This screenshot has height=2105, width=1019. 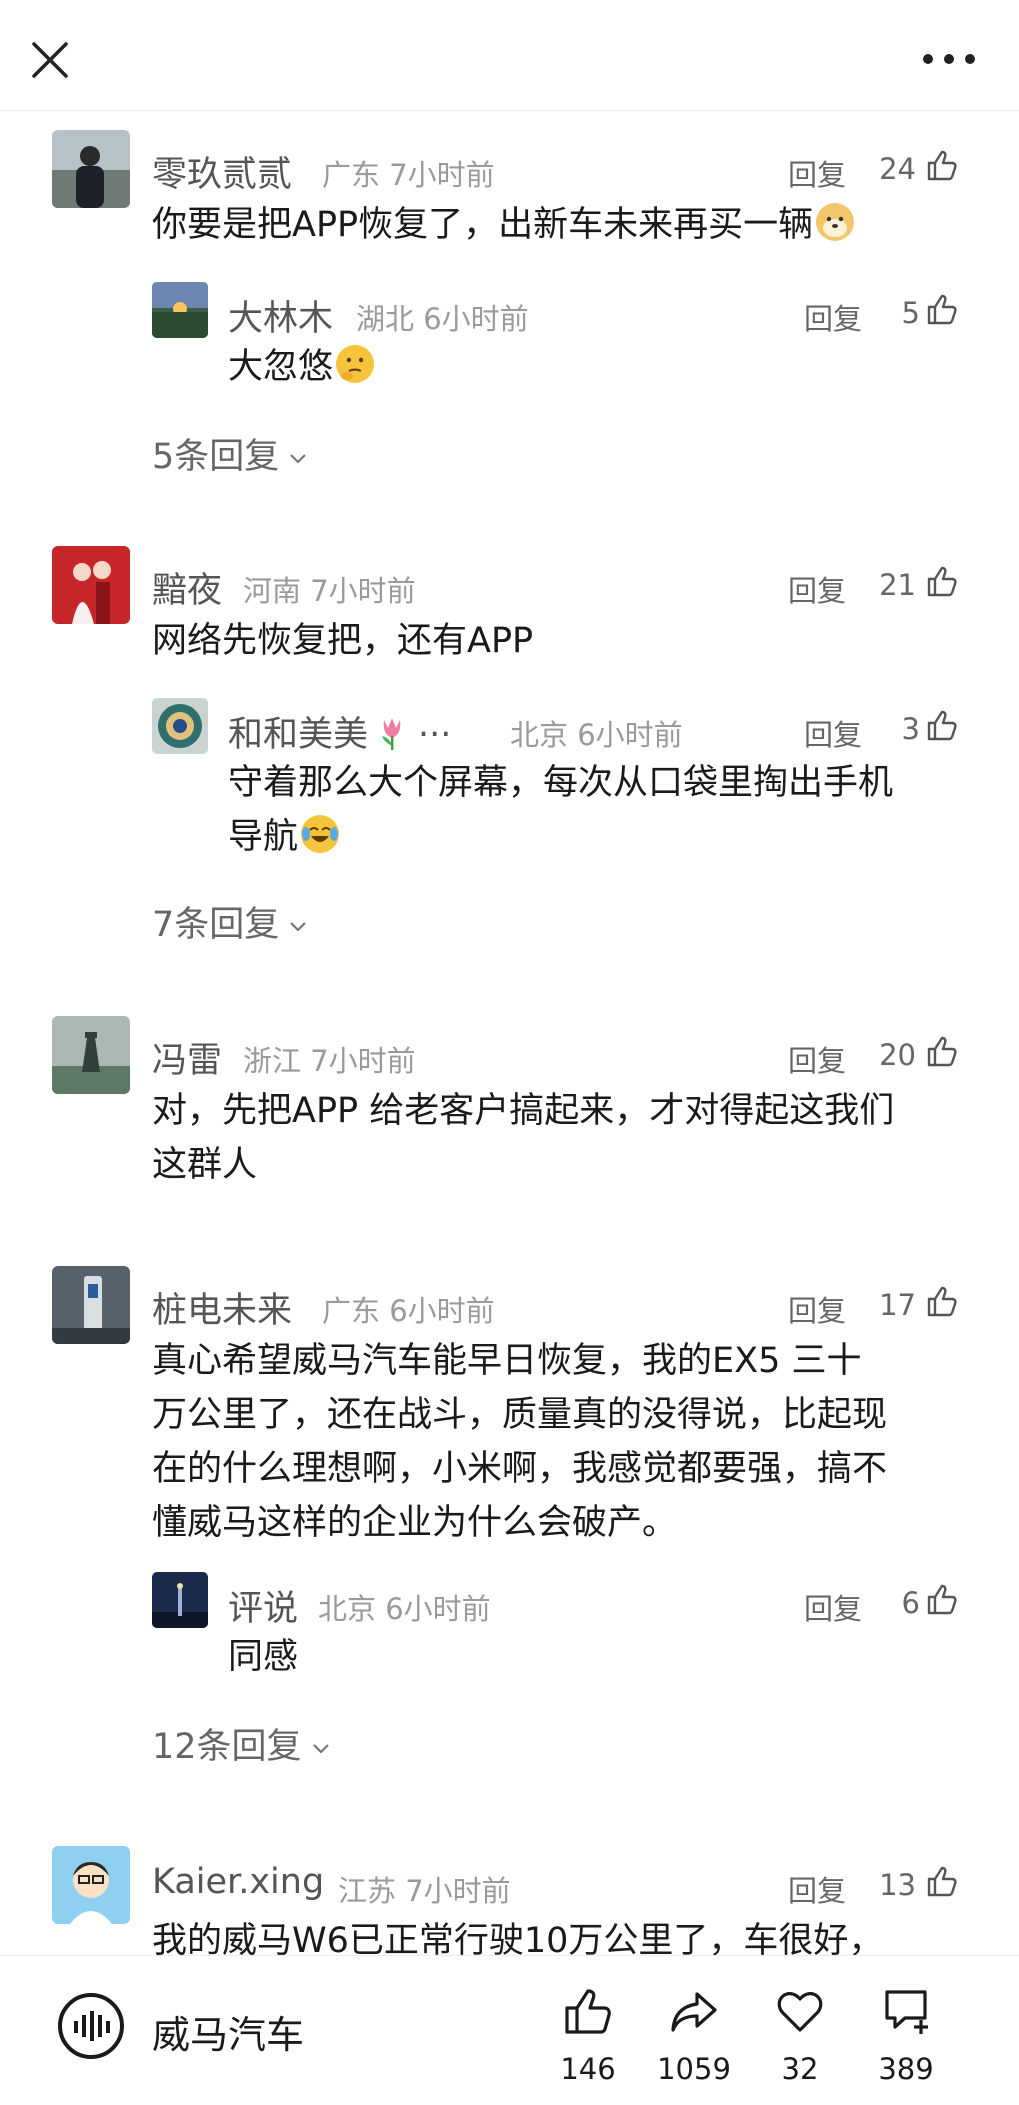 I want to click on more-replies-link: 12条回复, so click(x=242, y=1743).